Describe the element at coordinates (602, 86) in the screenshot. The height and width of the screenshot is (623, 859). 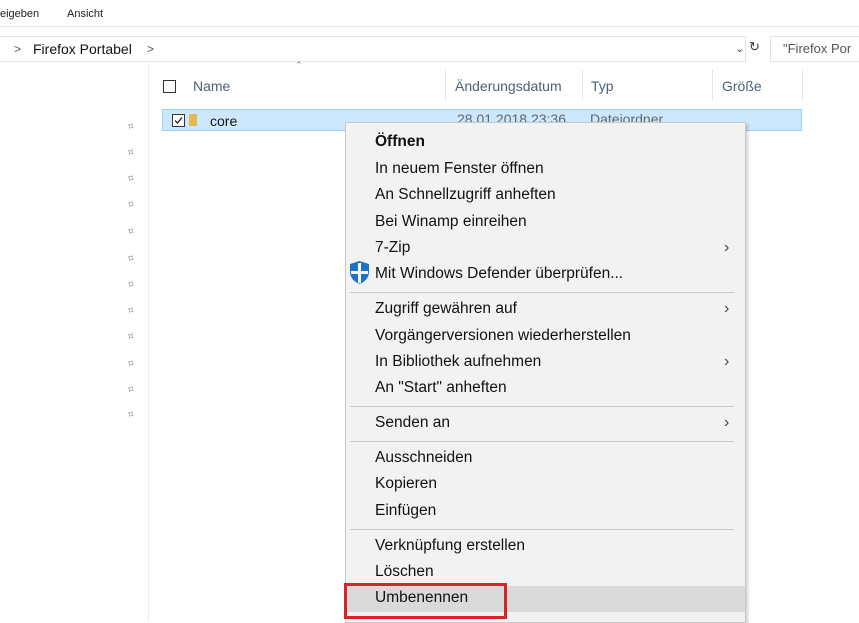
I see `column-type: Typ` at that location.